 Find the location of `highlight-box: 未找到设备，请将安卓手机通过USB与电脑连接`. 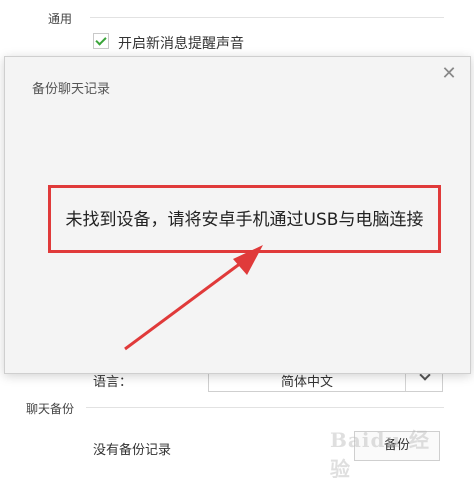

highlight-box: 未找到设备，请将安卓手机通过USB与电脑连接 is located at coordinates (244, 219).